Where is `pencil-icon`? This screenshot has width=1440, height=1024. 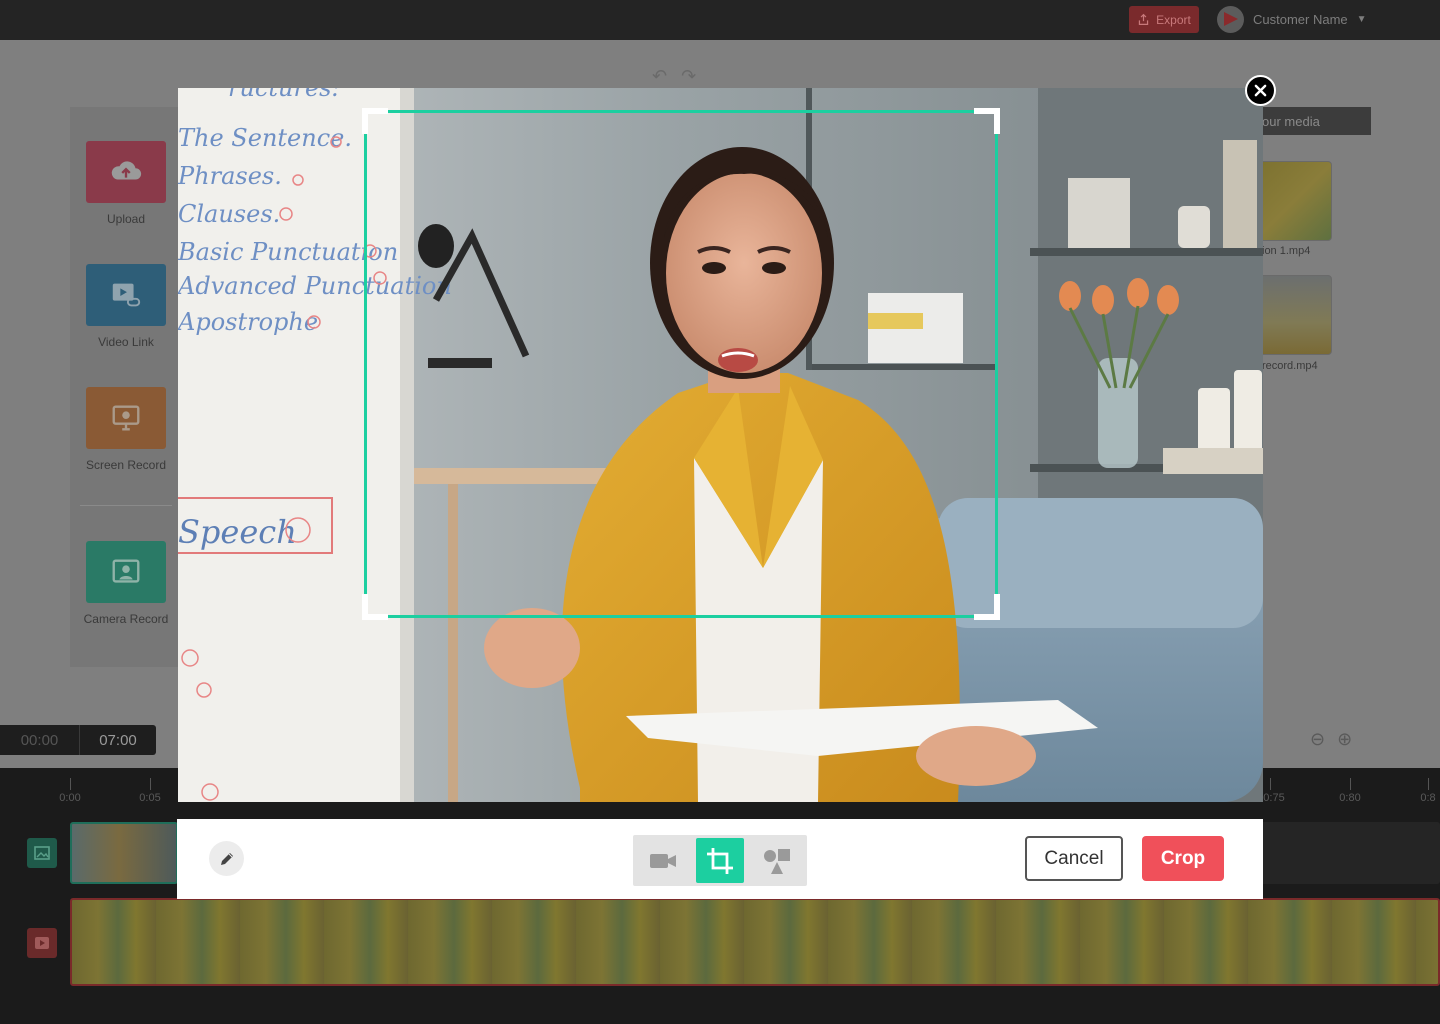
pencil-icon is located at coordinates (226, 858).